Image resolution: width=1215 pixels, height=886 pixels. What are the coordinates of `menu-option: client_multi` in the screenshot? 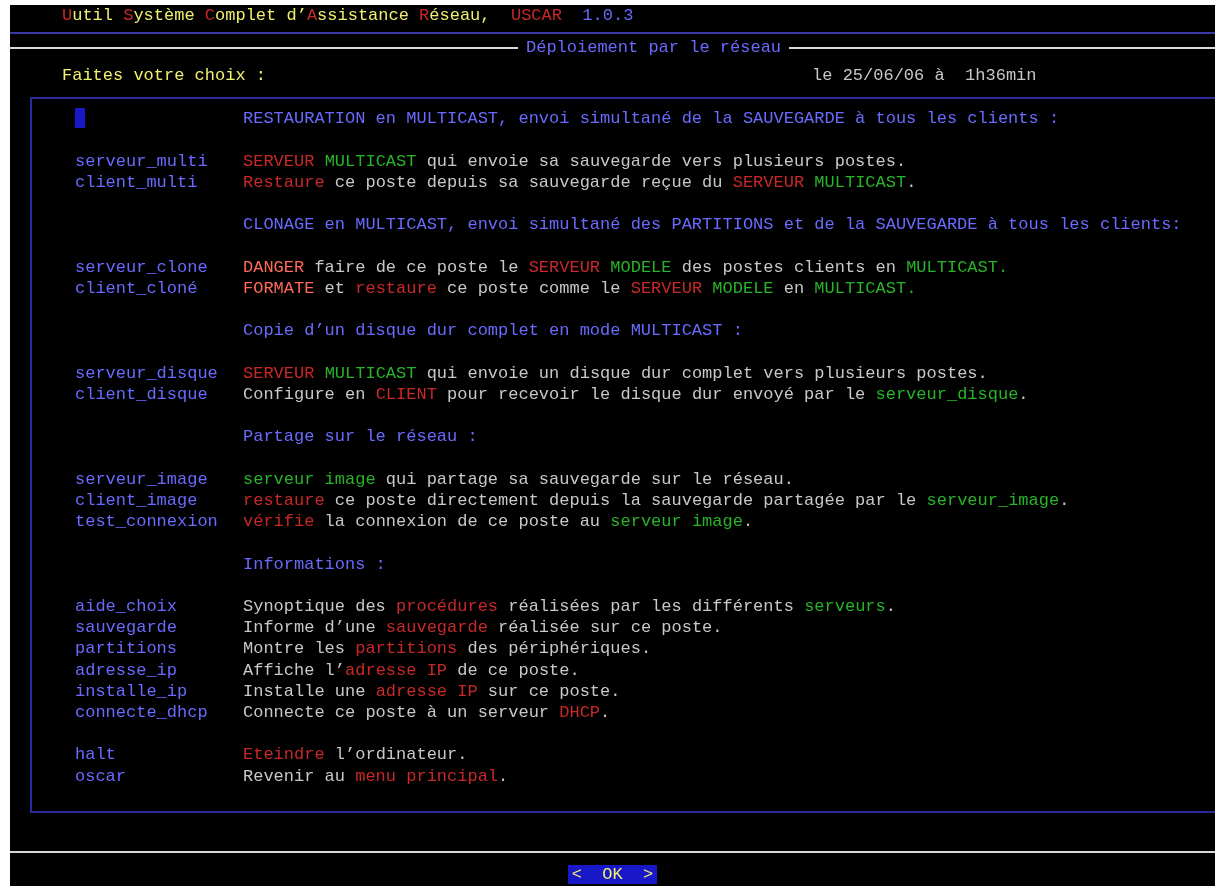 It's located at (159, 183).